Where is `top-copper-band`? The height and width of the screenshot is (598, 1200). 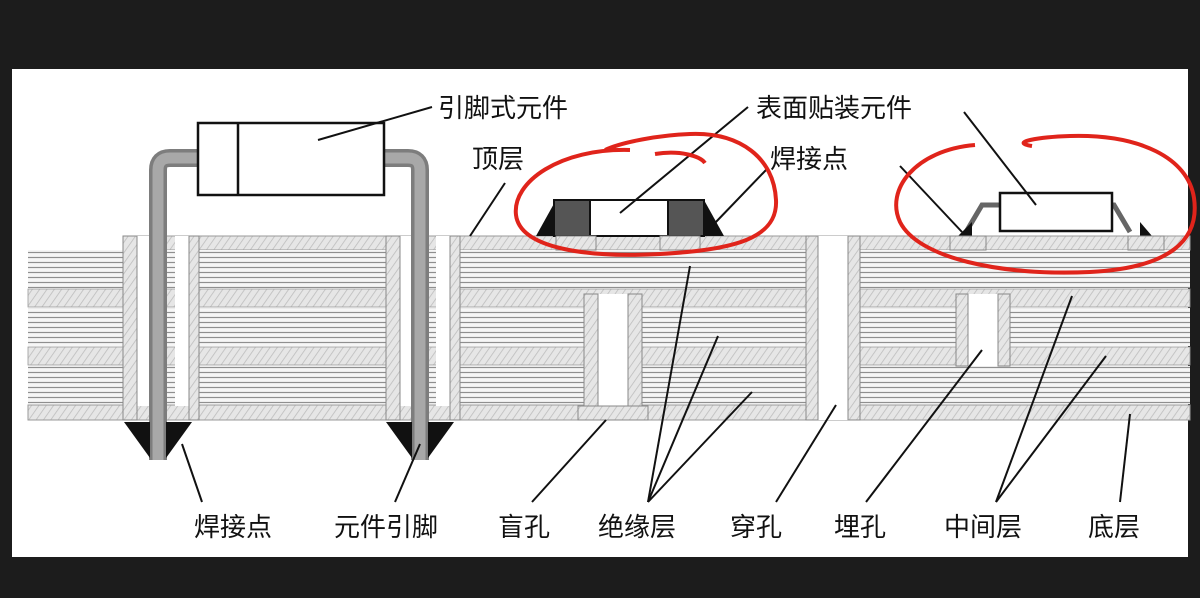 top-copper-band is located at coordinates (656, 243).